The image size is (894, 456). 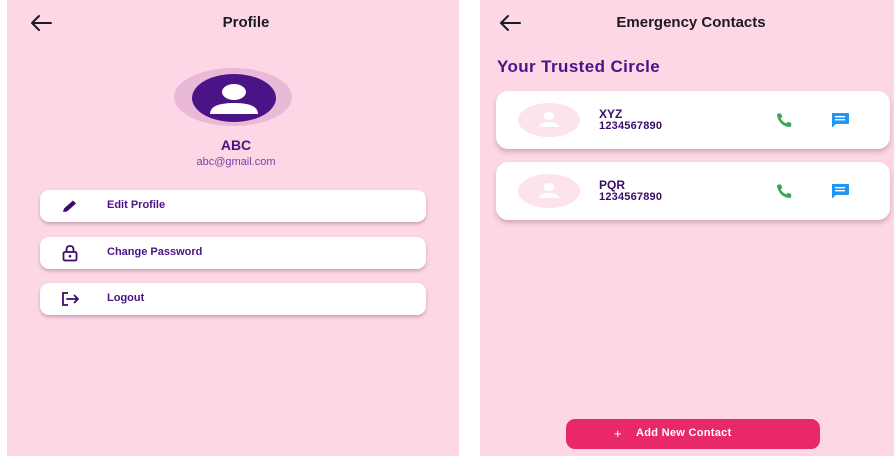 What do you see at coordinates (611, 114) in the screenshot?
I see `contact-name: XYZ` at bounding box center [611, 114].